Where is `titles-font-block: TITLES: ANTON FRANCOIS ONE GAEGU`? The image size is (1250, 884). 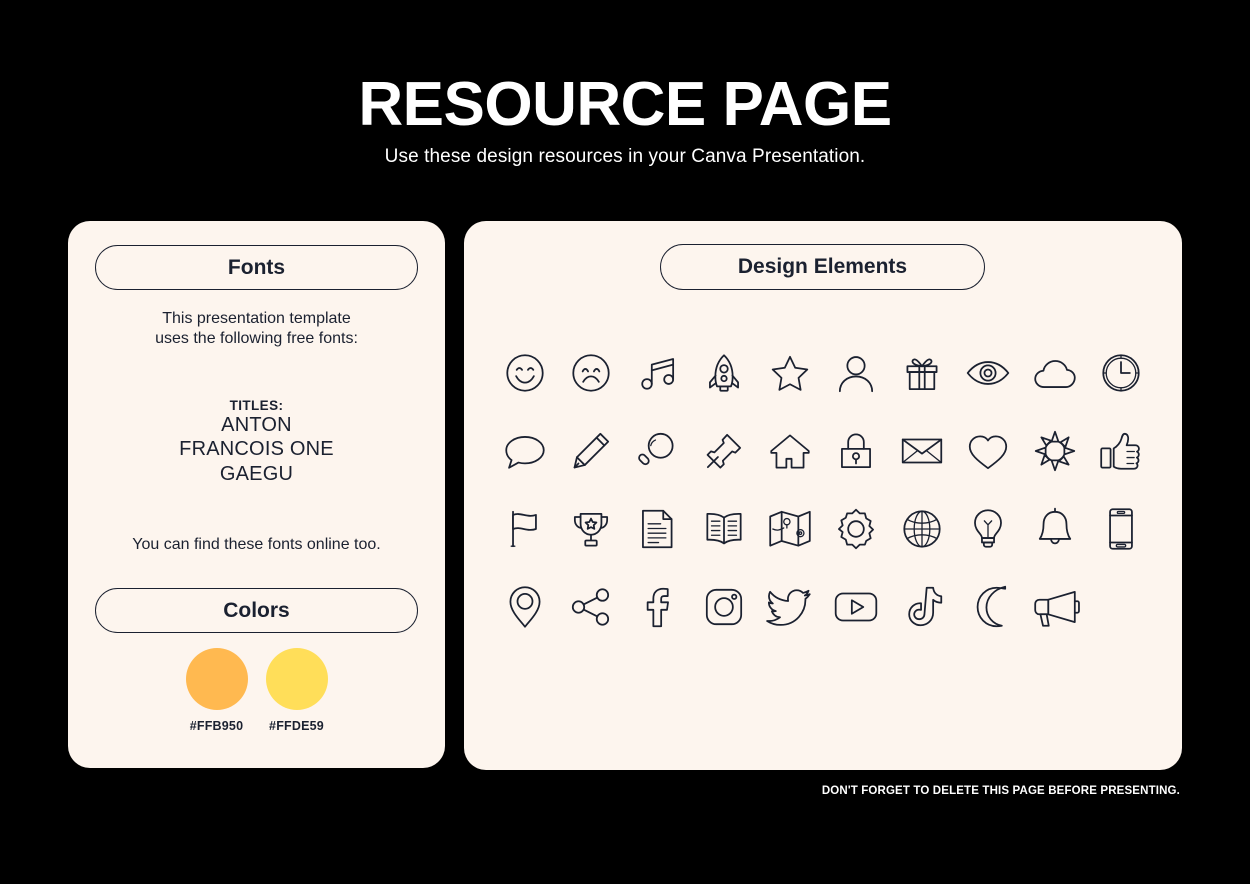 titles-font-block: TITLES: ANTON FRANCOIS ONE GAEGU is located at coordinates (256, 442).